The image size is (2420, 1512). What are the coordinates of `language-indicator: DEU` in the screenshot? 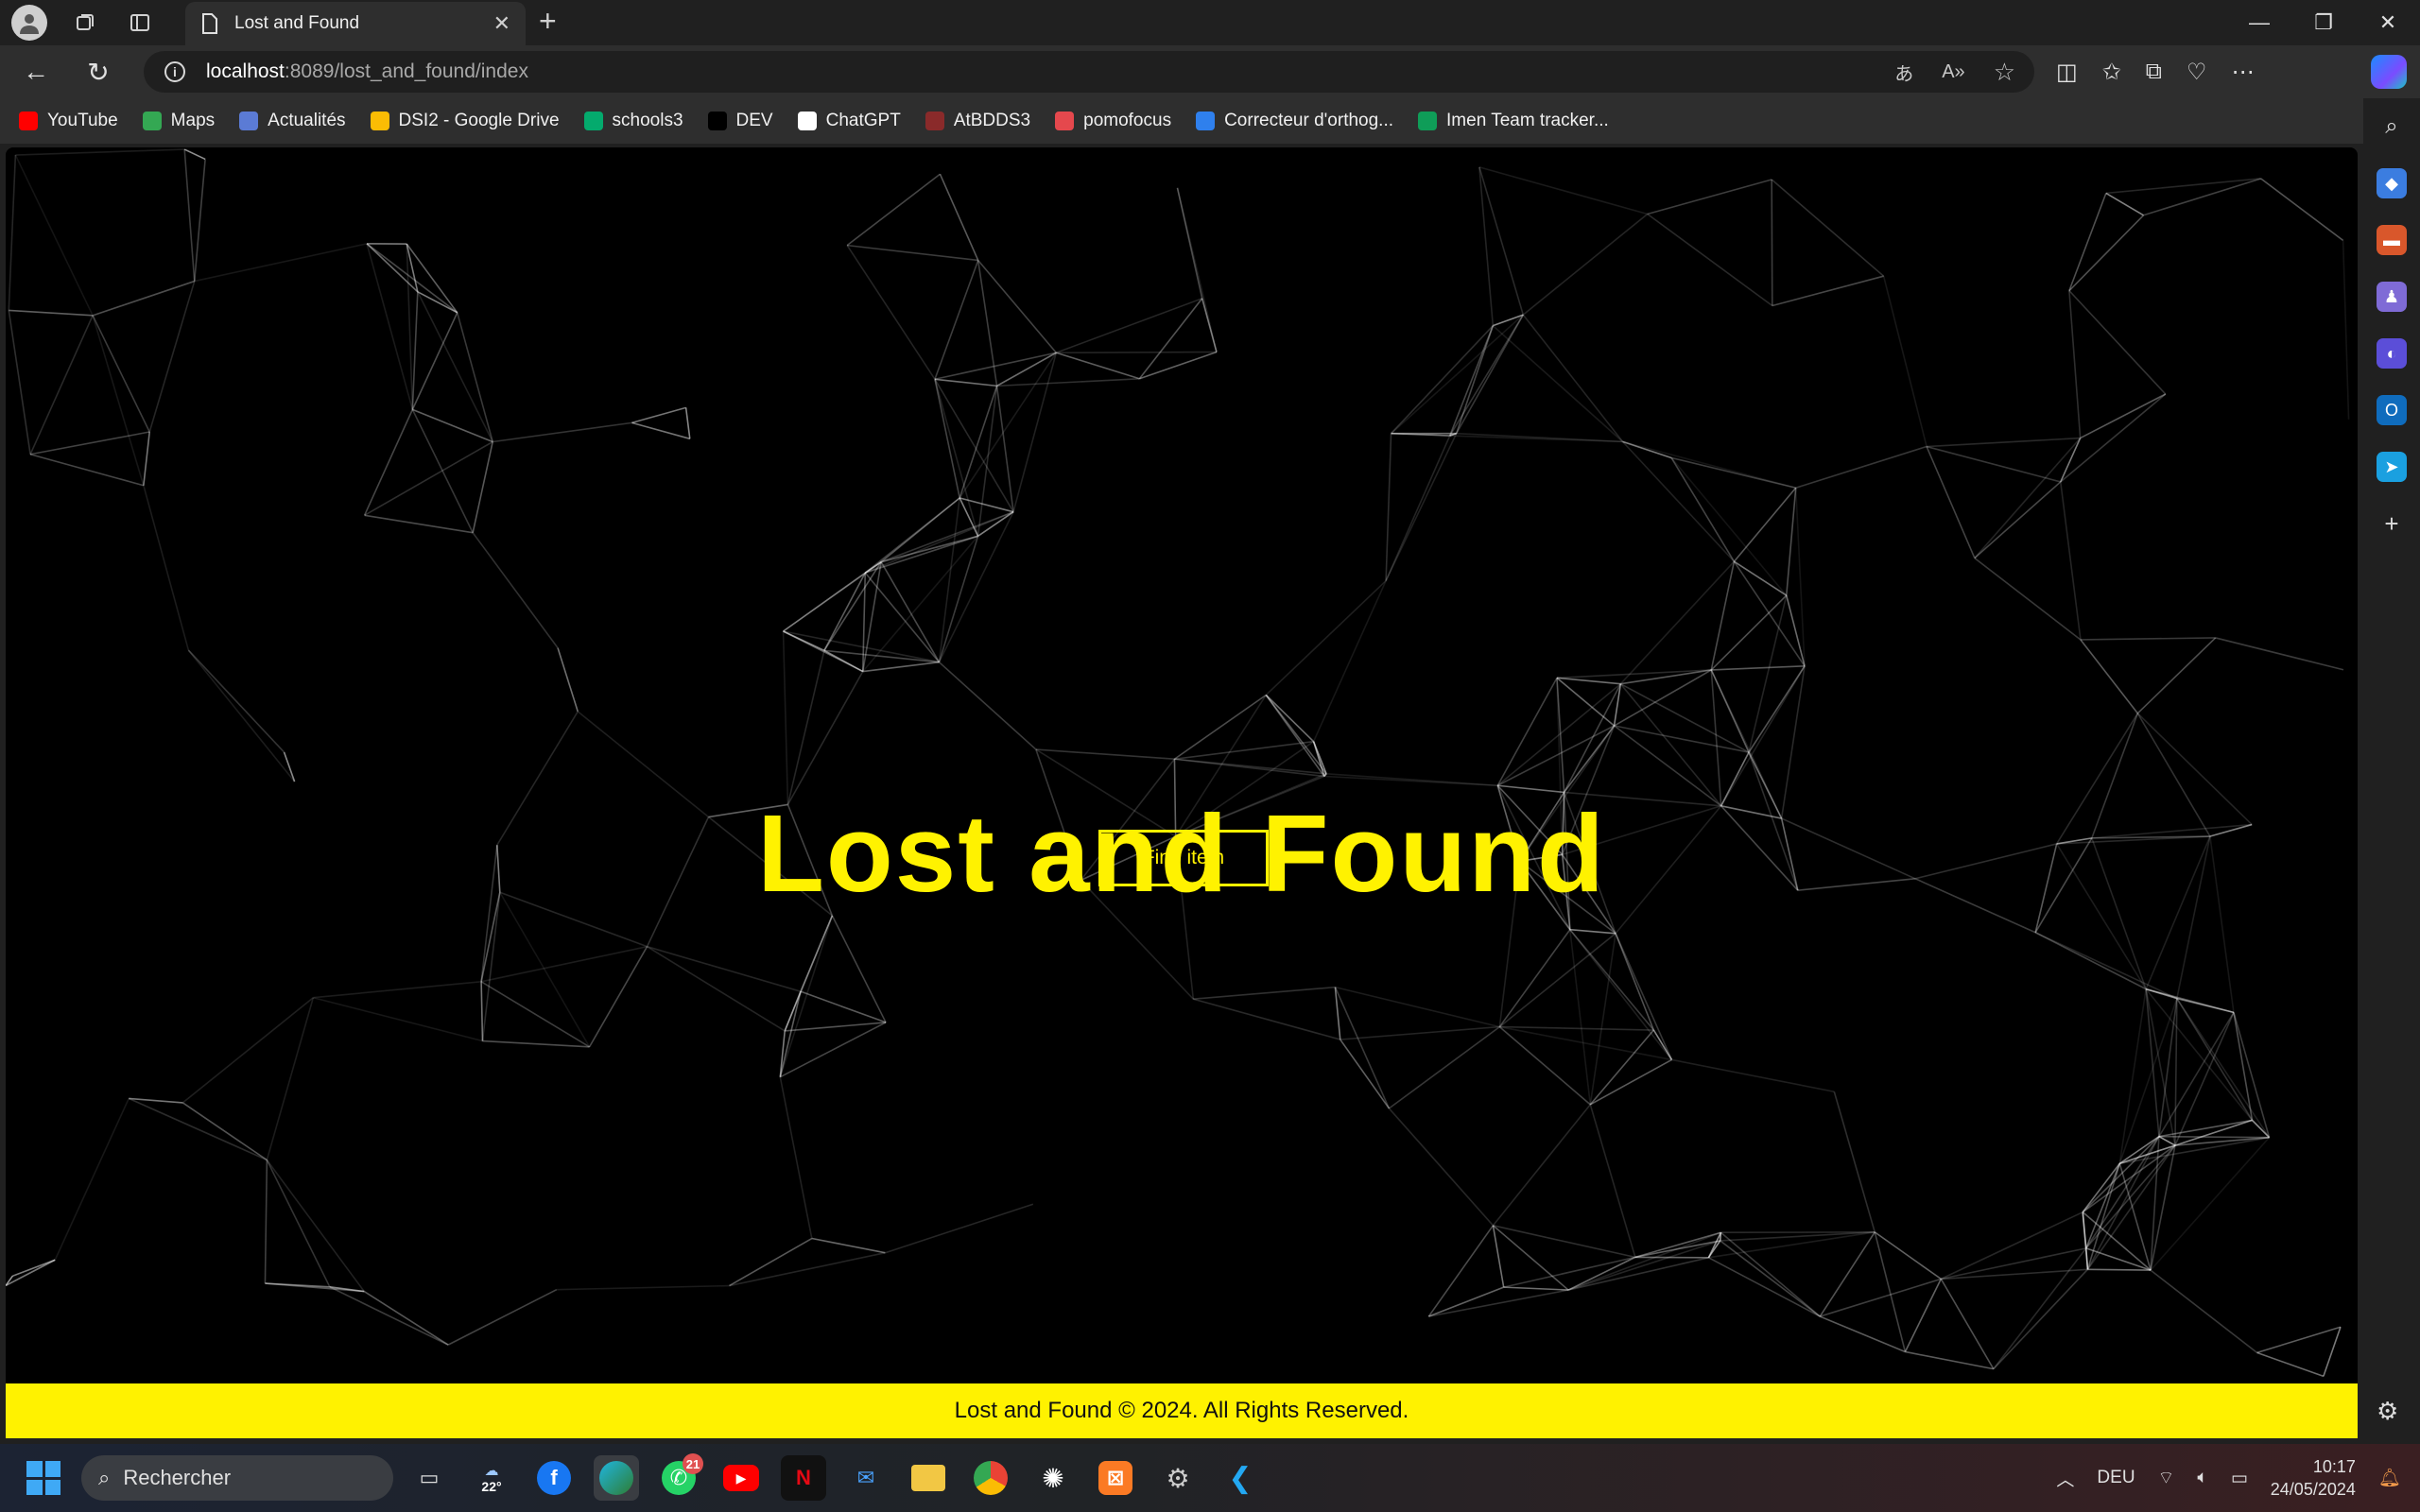 It's located at (2116, 1478).